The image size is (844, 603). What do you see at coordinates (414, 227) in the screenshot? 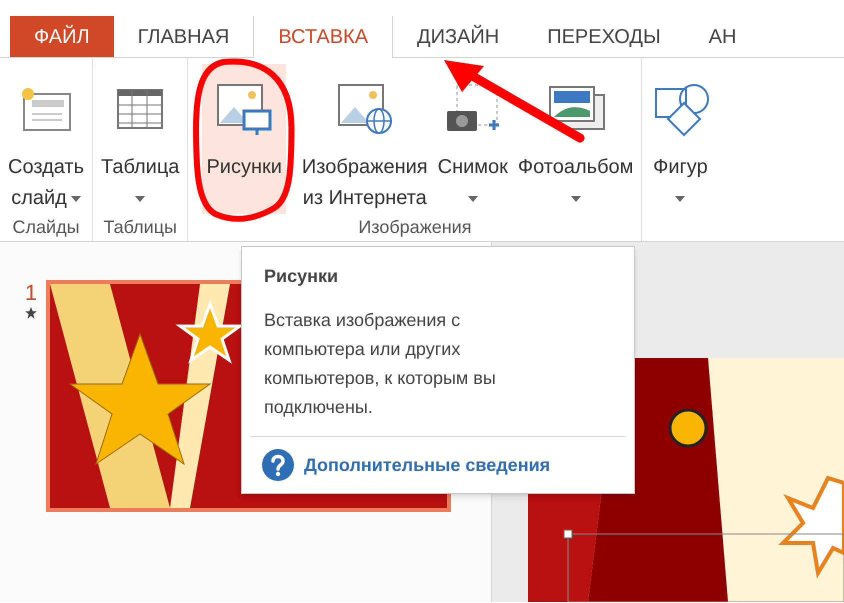
I see `group-label: Изображения` at bounding box center [414, 227].